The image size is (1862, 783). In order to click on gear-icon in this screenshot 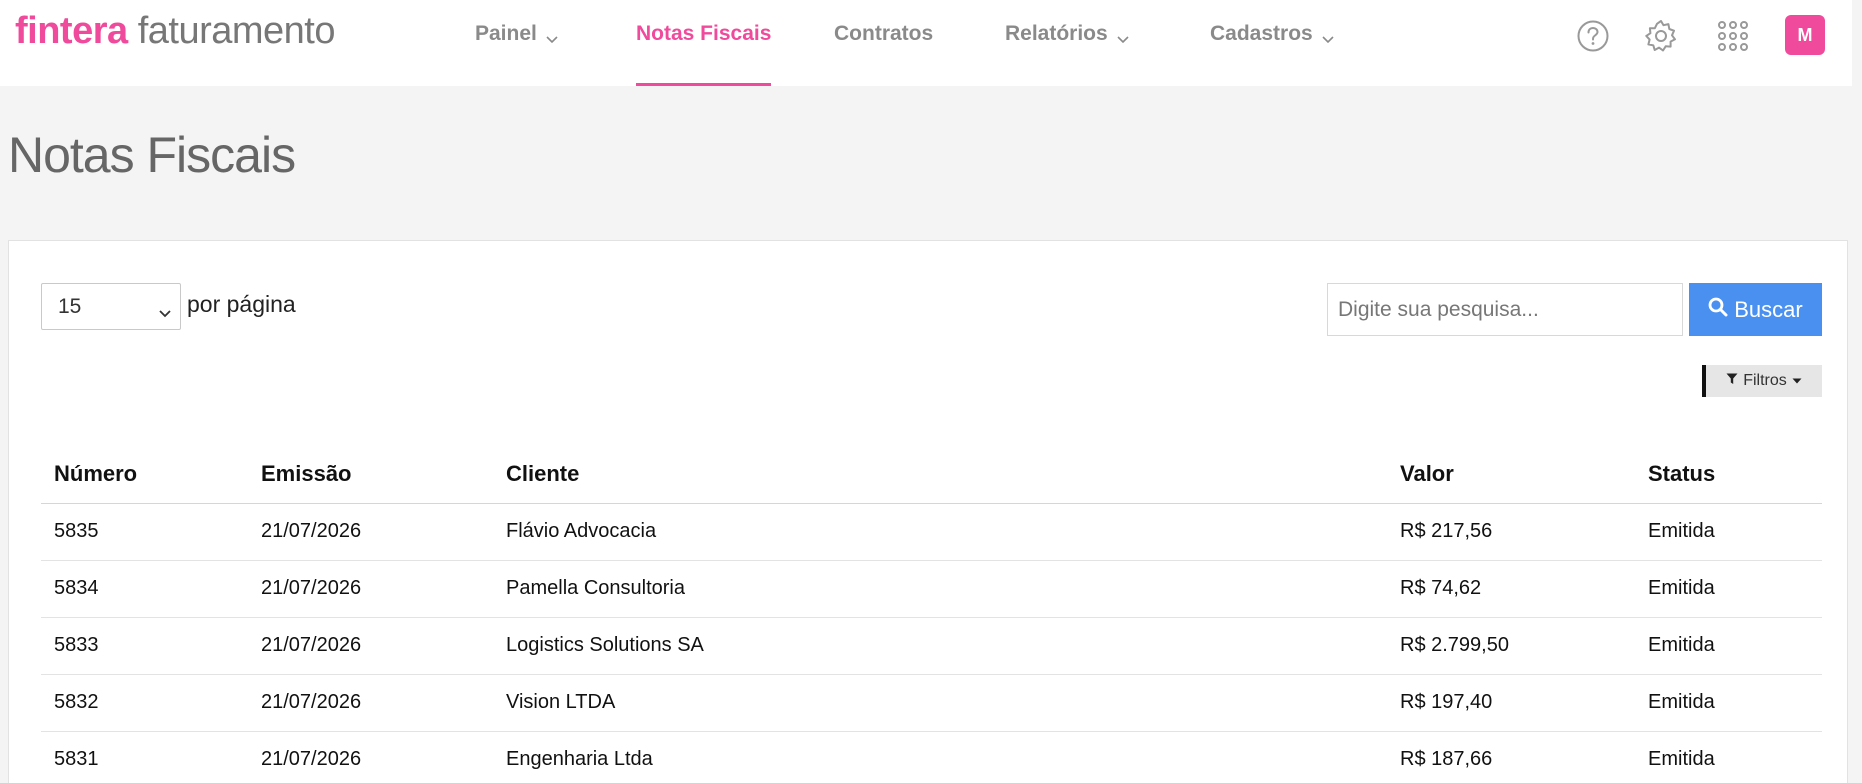, I will do `click(1661, 36)`.